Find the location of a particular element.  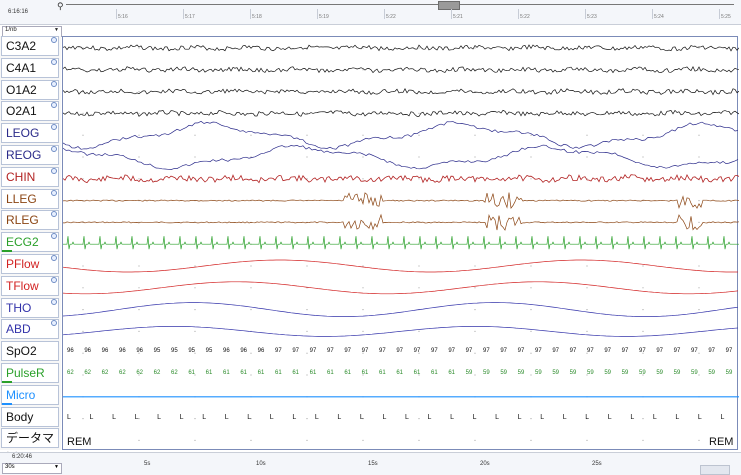

channel-label-rleg: RLEG is located at coordinates (30, 220).